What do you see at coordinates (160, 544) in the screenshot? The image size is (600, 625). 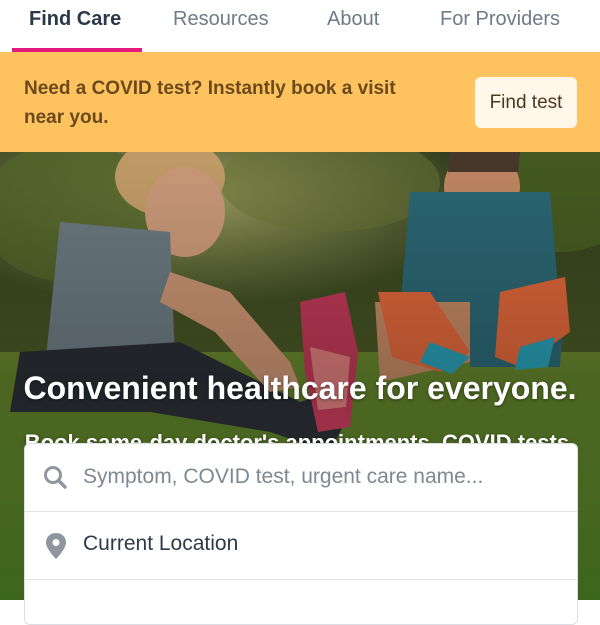 I see `location-field: Current Location` at bounding box center [160, 544].